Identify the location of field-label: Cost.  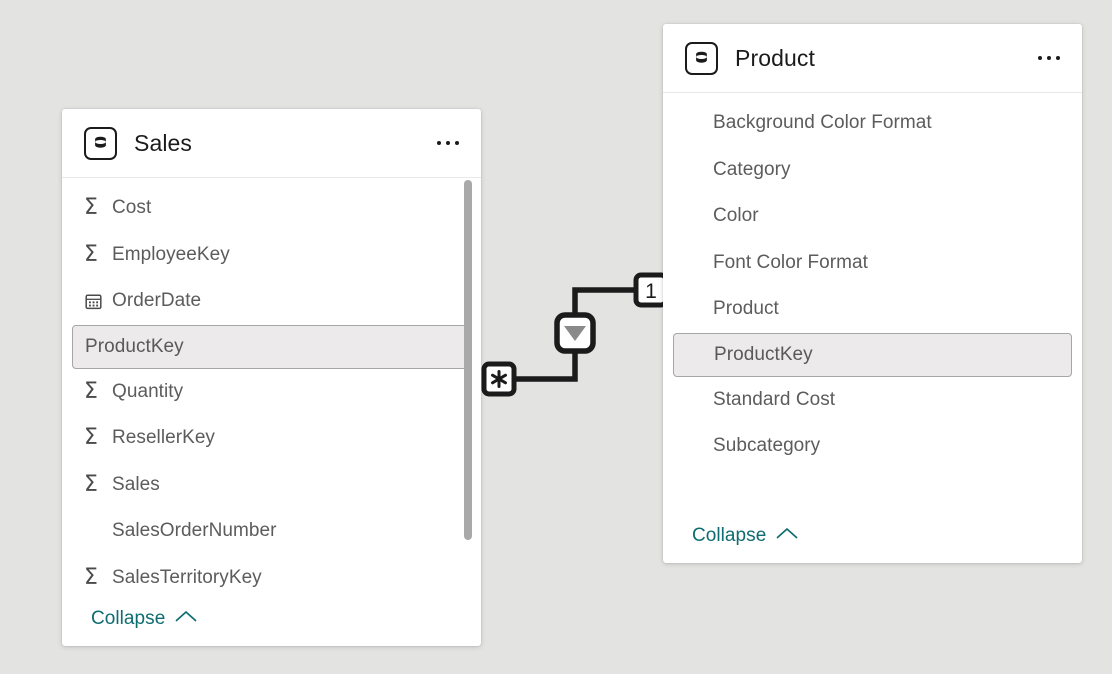
(132, 208).